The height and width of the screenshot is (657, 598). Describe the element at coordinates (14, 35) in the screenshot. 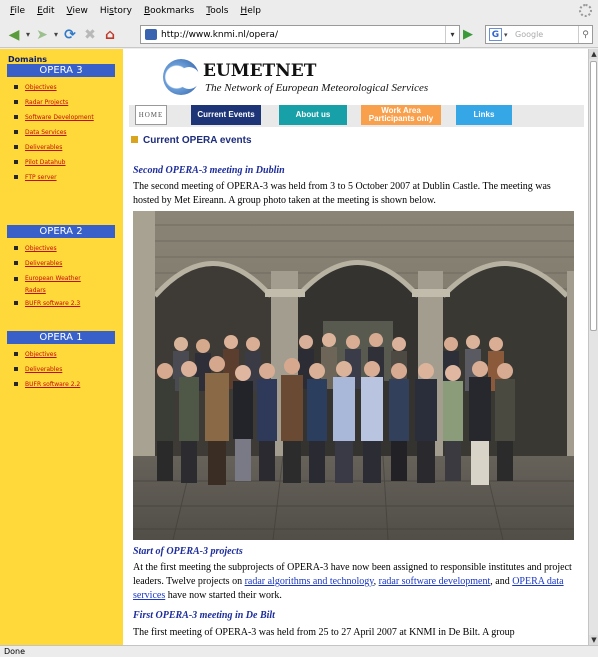

I see `back-arrow-icon: ◀` at that location.